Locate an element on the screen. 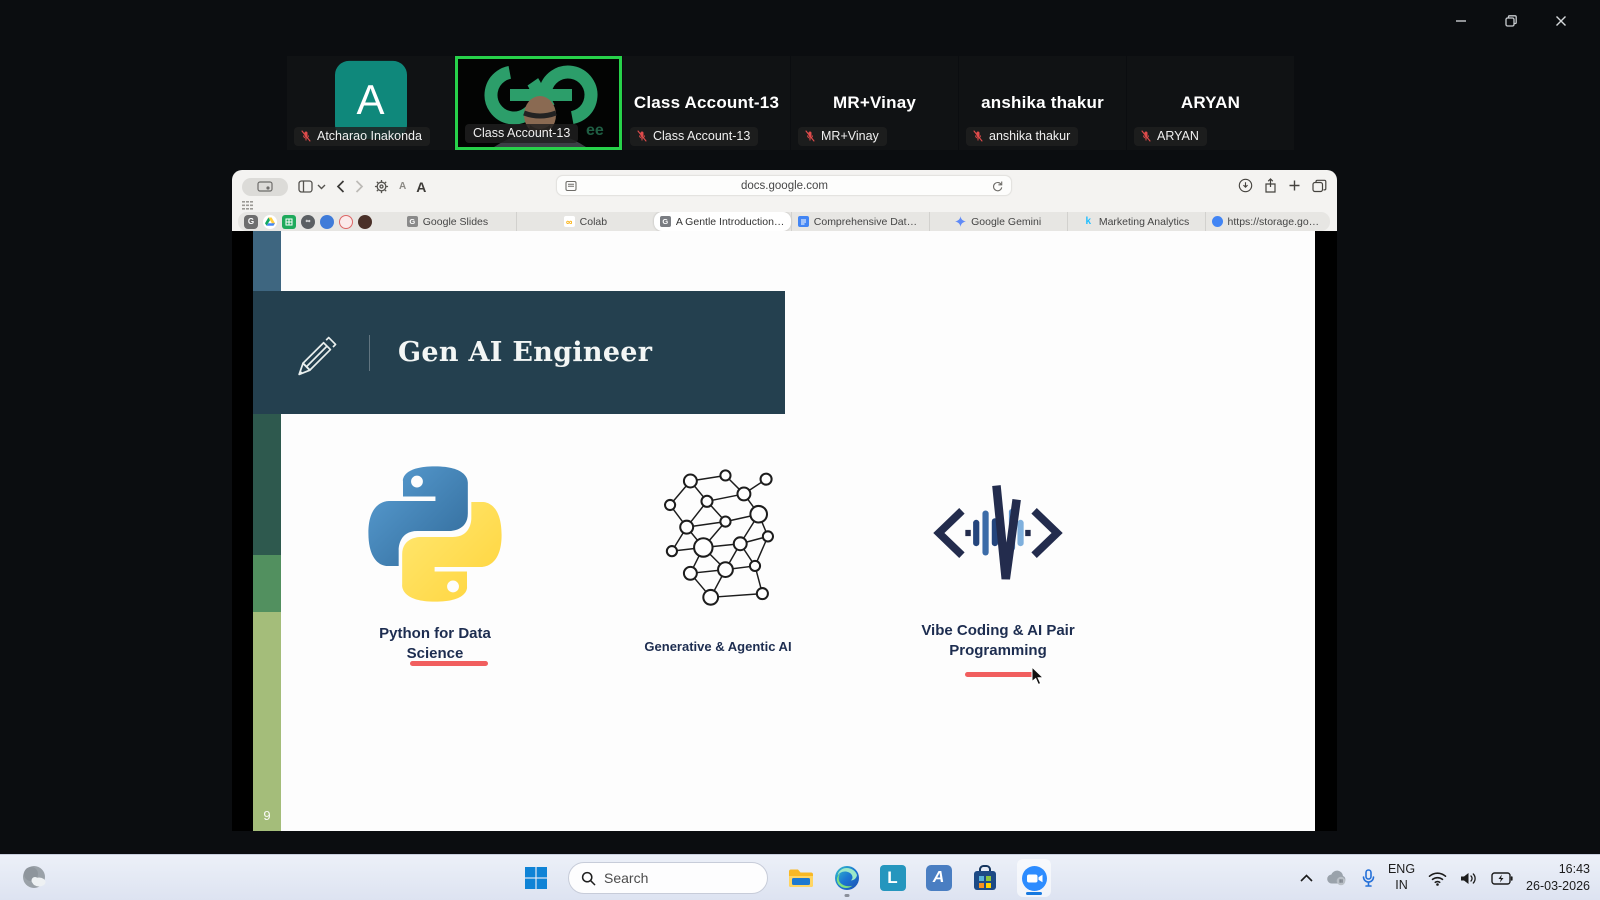 This screenshot has width=1600, height=900. participant-name-label: ARYAN is located at coordinates (1170, 136).